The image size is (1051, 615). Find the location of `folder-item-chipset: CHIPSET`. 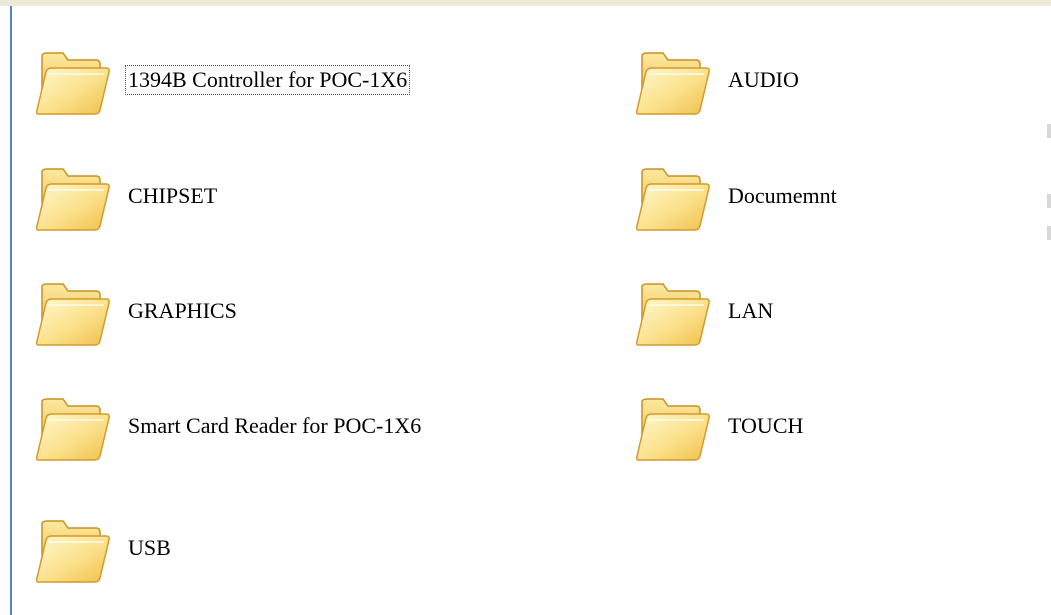

folder-item-chipset: CHIPSET is located at coordinates (125, 196).